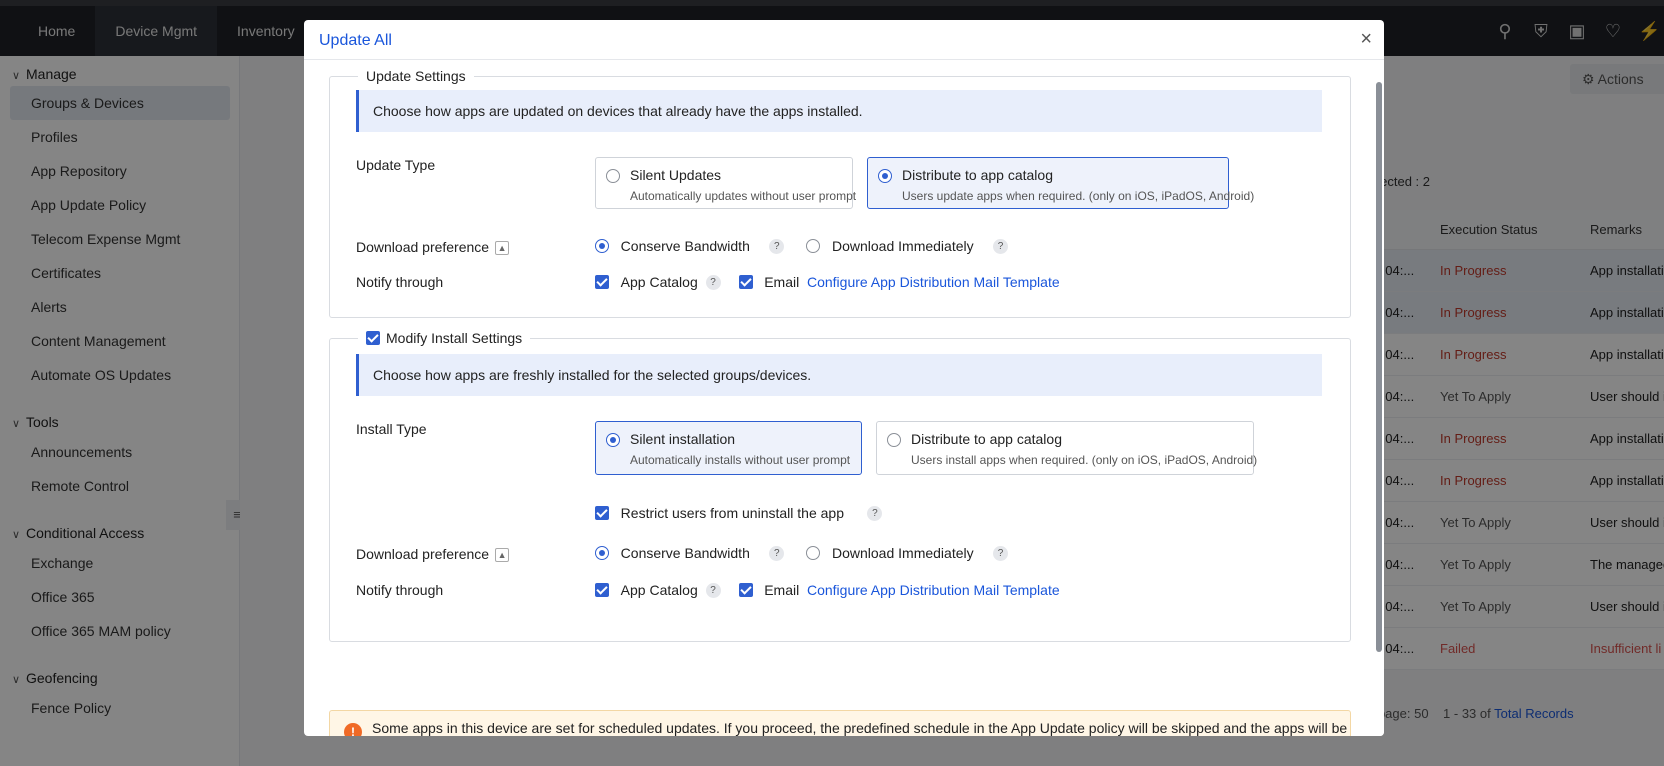 This screenshot has height=766, width=1664. What do you see at coordinates (355, 40) in the screenshot?
I see `modal-title: Update All` at bounding box center [355, 40].